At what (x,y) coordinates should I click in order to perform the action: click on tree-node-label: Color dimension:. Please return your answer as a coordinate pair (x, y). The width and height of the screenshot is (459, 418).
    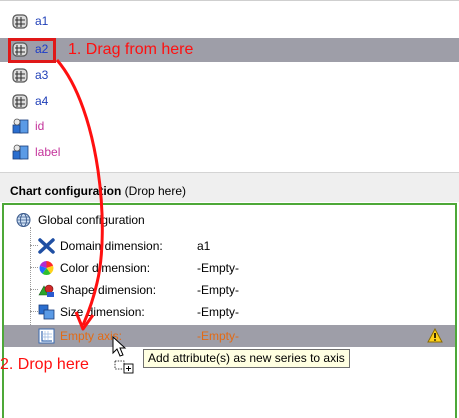
    Looking at the image, I should click on (105, 268).